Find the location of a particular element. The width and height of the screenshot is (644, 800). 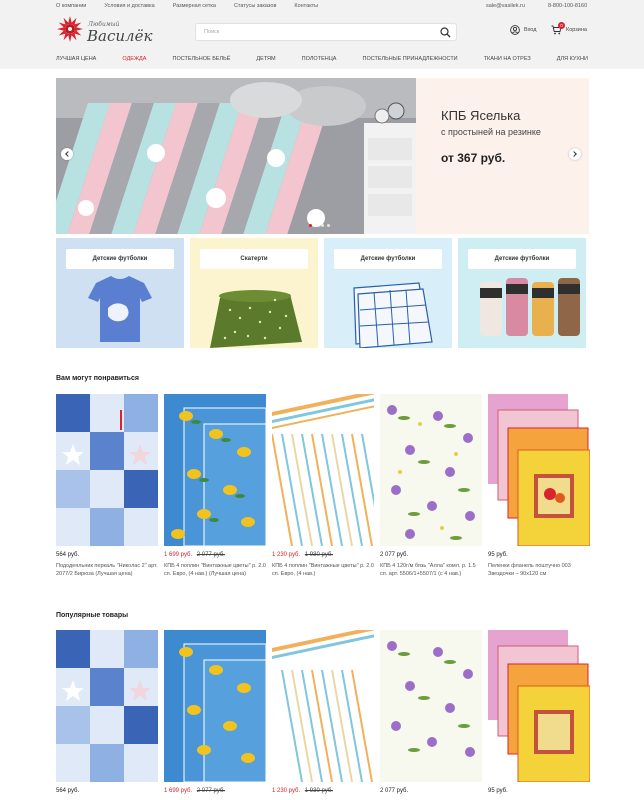

search-box: Поиск is located at coordinates (326, 32).